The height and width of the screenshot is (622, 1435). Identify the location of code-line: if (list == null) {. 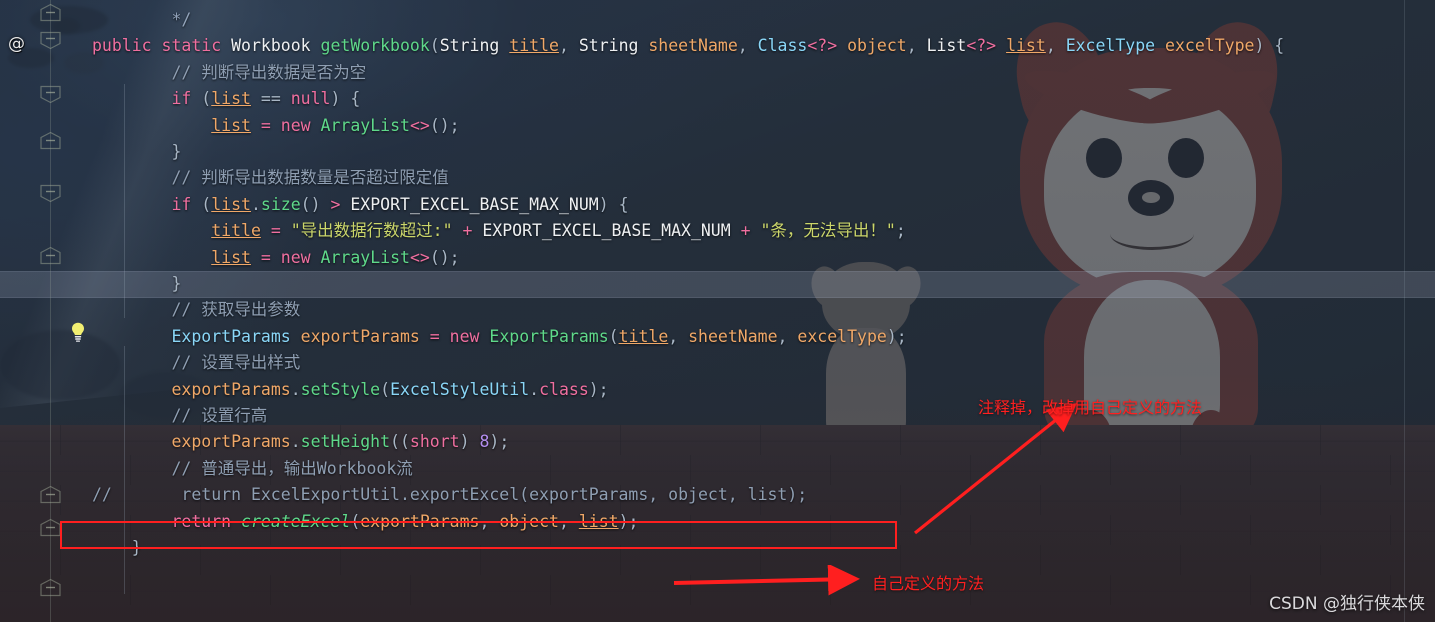
(717, 99).